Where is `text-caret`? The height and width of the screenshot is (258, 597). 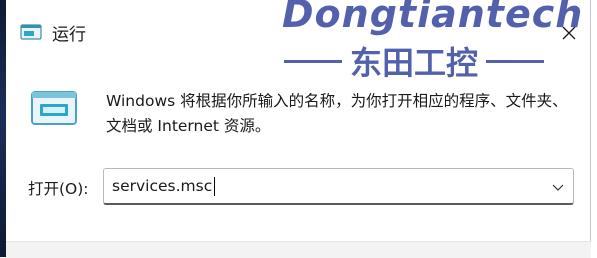 text-caret is located at coordinates (214, 186).